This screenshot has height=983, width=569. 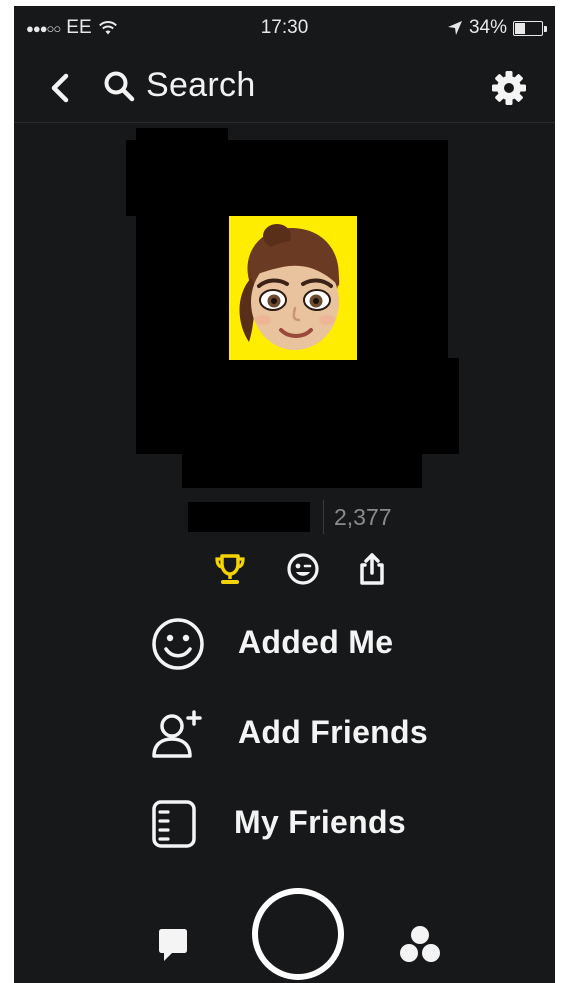 I want to click on battery-icon, so click(x=530, y=28).